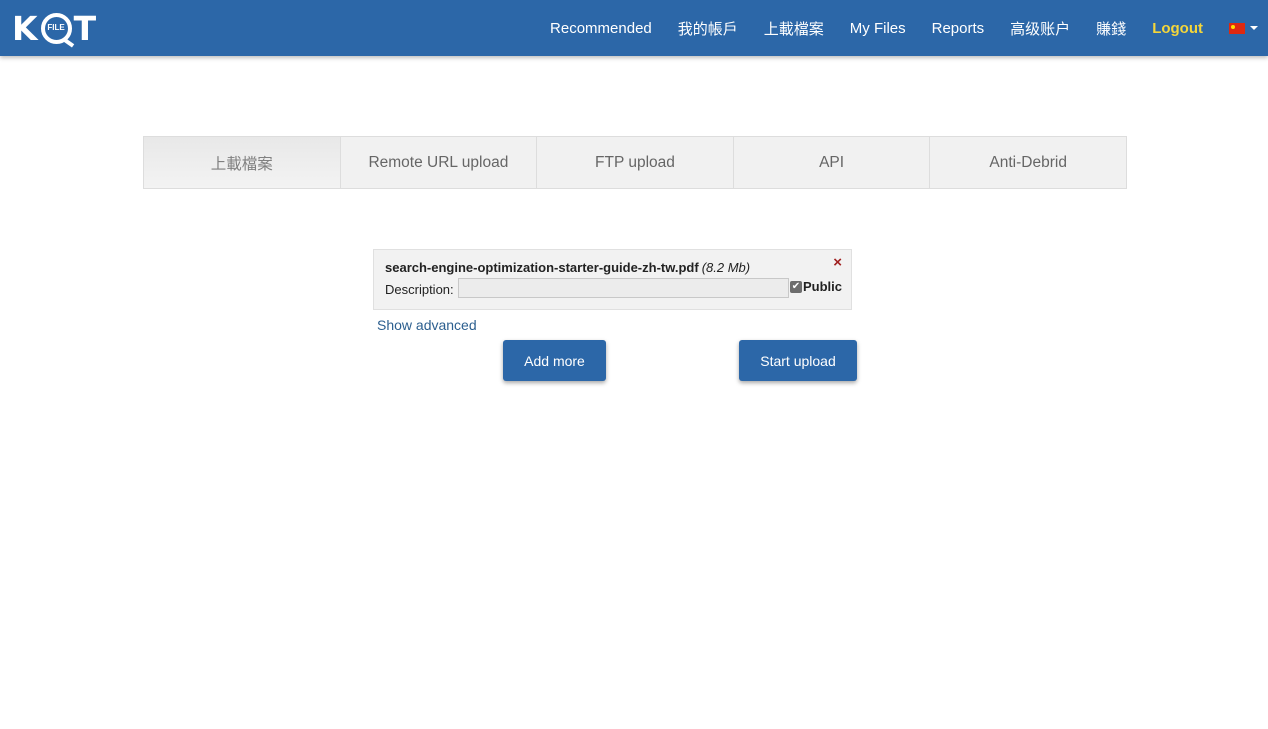 Image resolution: width=1268 pixels, height=729 pixels. I want to click on logo-ring-text: FILE, so click(56, 27).